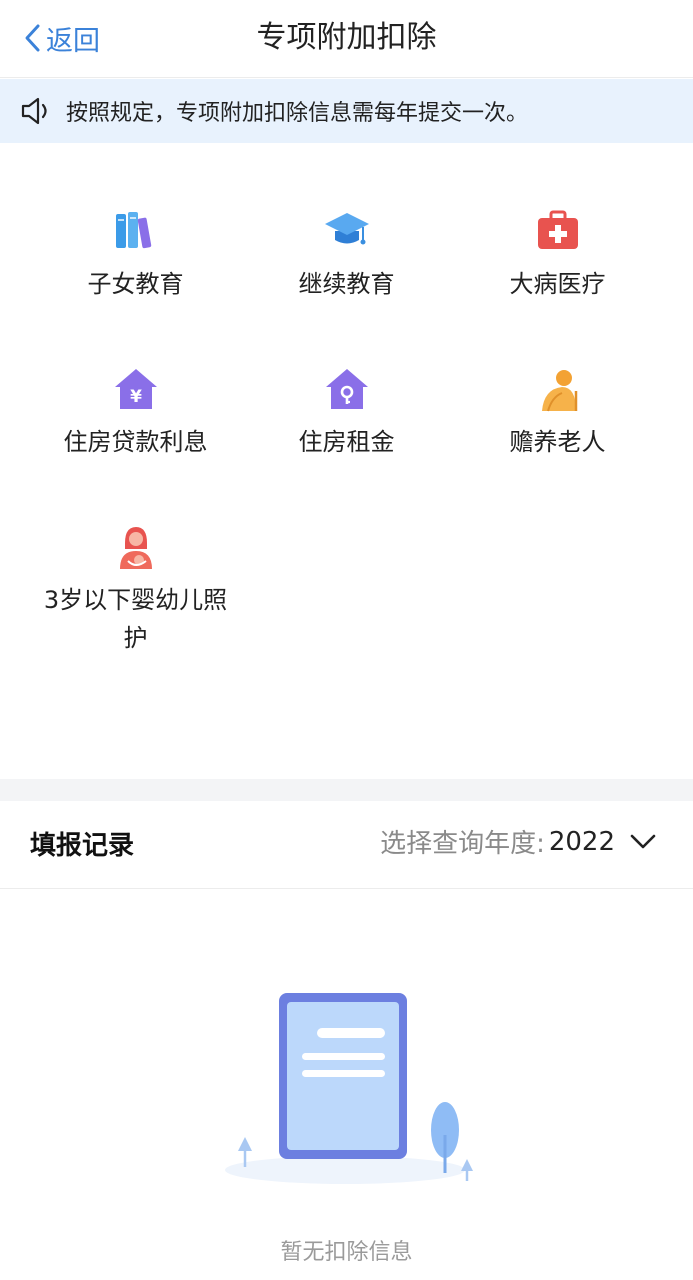  Describe the element at coordinates (346, 1252) in the screenshot. I see `empty-state-text: 暂无扣除信息` at that location.